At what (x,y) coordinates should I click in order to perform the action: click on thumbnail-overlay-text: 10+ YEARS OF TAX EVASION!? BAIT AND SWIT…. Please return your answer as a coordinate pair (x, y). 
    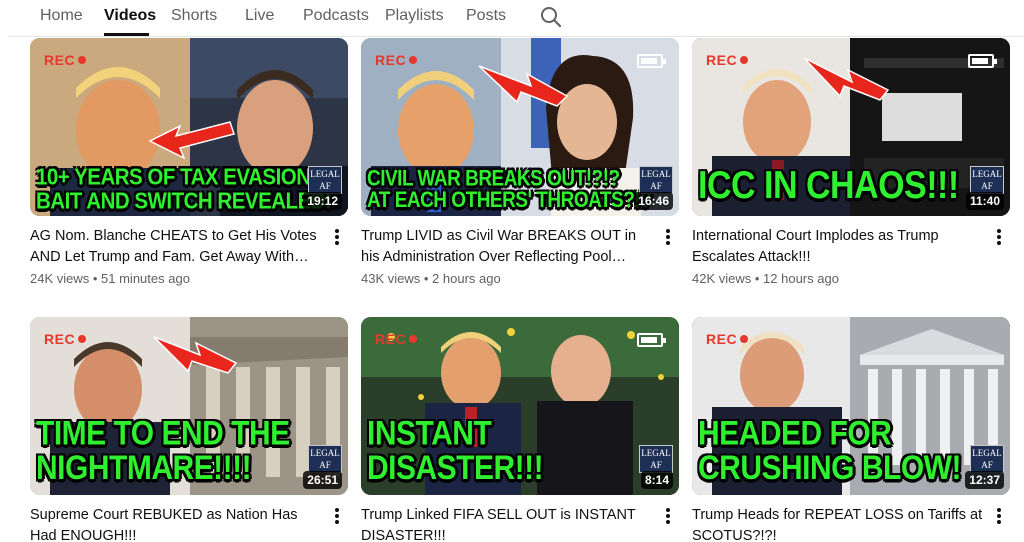
    Looking at the image, I should click on (184, 188).